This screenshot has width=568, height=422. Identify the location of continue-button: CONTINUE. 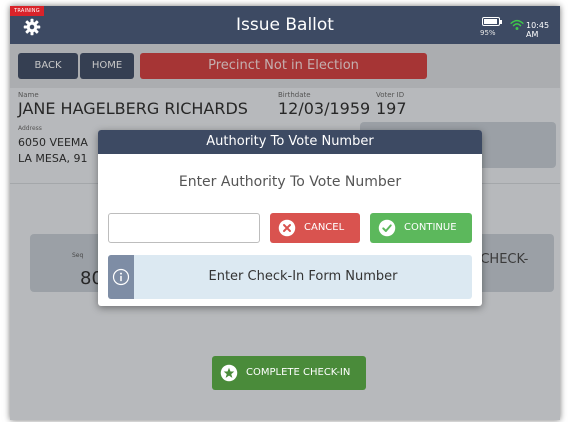
(421, 228).